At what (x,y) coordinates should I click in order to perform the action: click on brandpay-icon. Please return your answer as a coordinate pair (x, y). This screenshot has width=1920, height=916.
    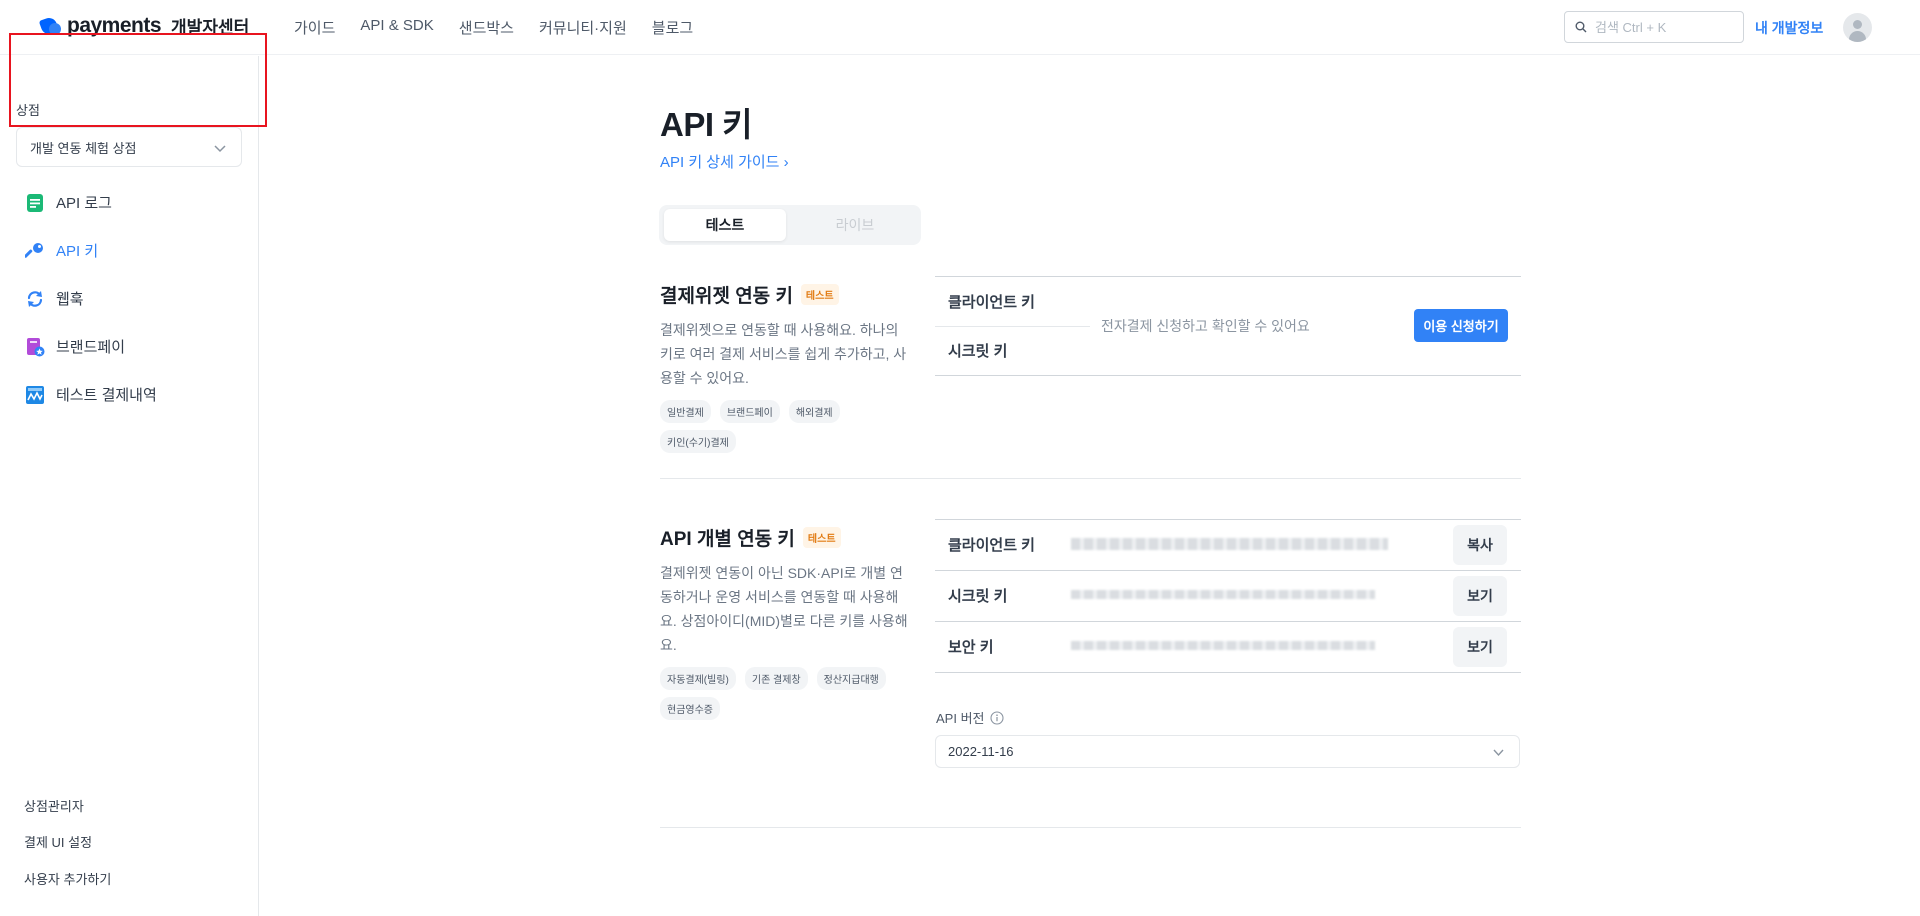
    Looking at the image, I should click on (35, 347).